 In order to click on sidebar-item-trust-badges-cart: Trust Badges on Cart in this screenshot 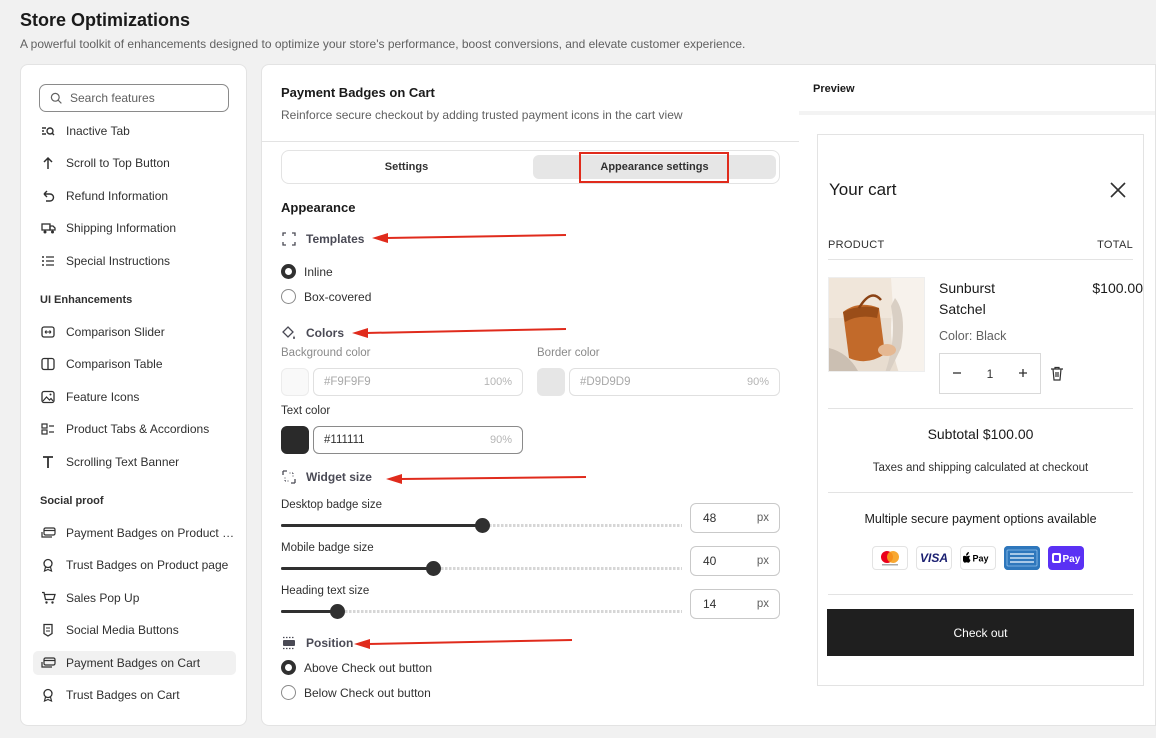, I will do `click(134, 695)`.